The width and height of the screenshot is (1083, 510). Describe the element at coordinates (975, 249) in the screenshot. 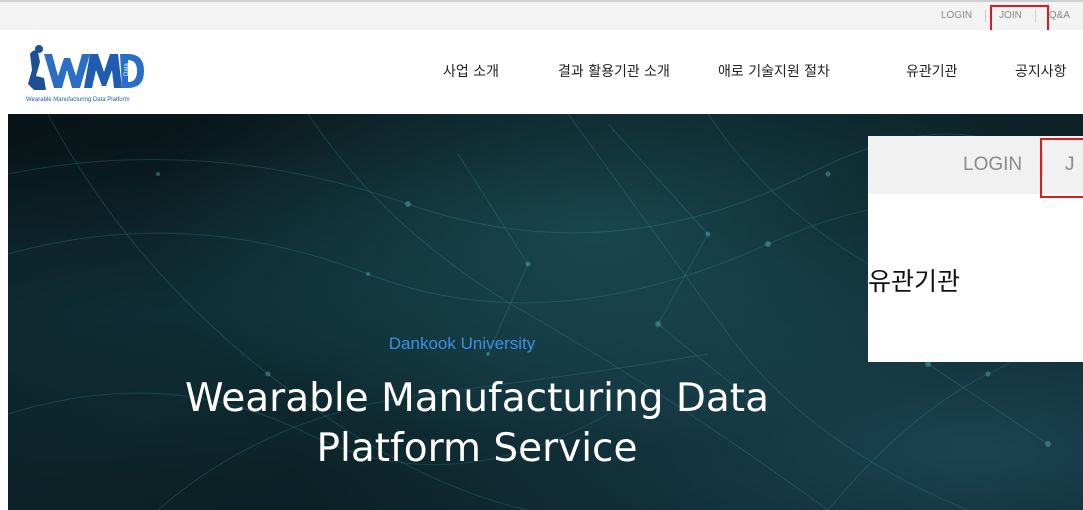

I see `zoom-inset-callout: LOGIN J 유관기관` at that location.